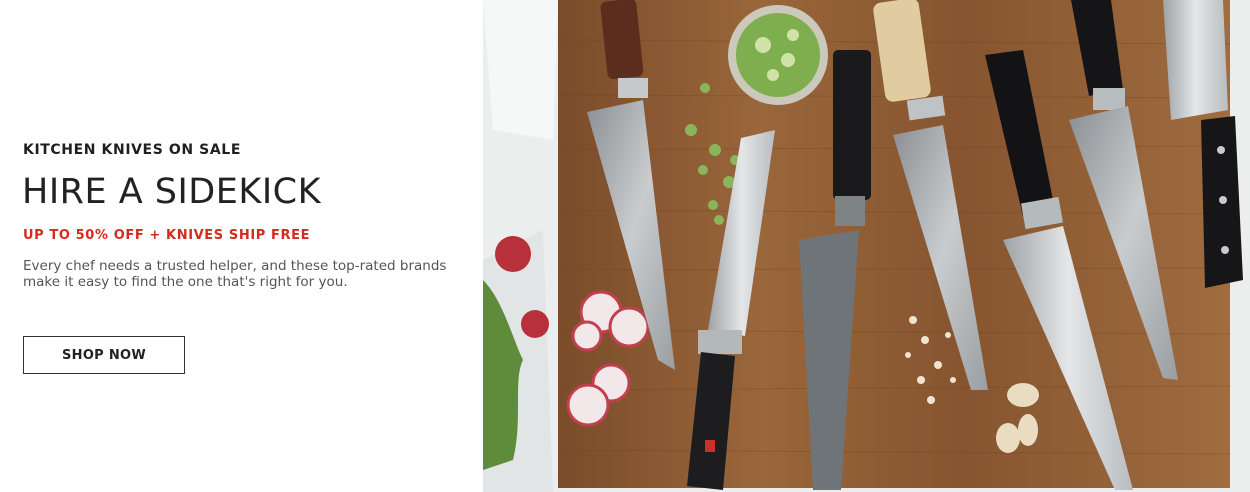 This screenshot has height=492, width=1250. I want to click on shop-now-button: SHOP NOW, so click(104, 355).